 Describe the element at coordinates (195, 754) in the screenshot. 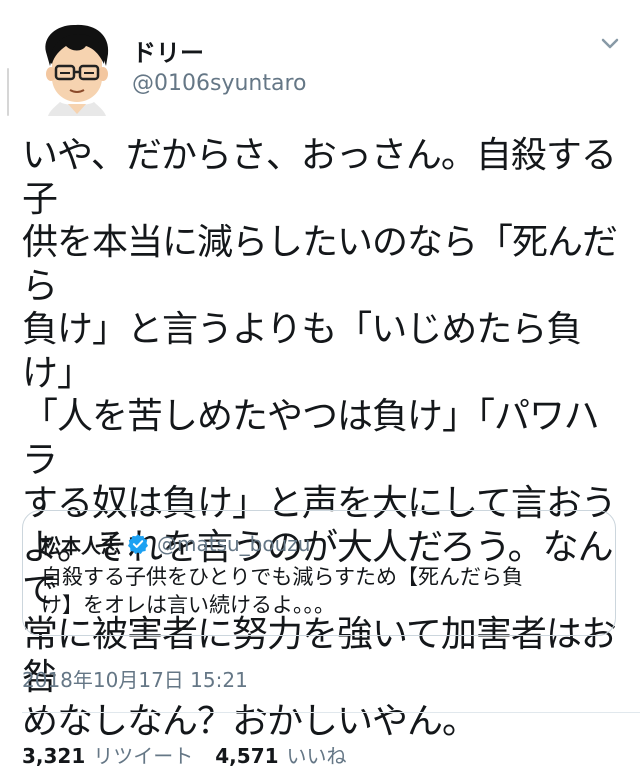

I see `tweet-stats: 3,321 リツイート 4,571 いいね` at that location.